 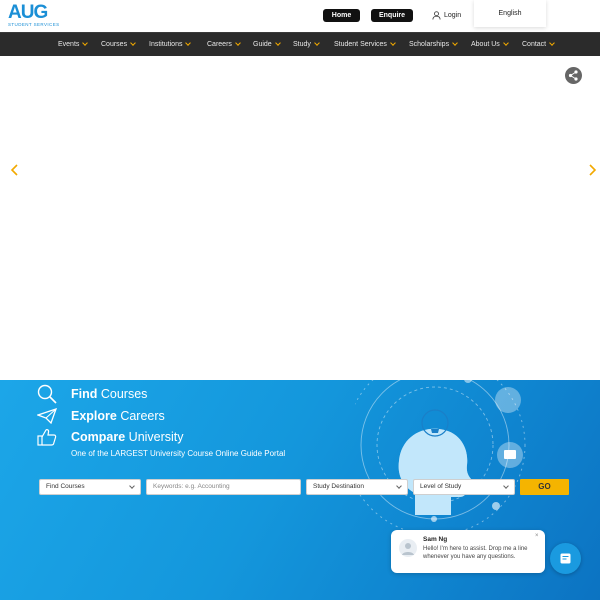 I want to click on education-graphic, so click(x=440, y=458).